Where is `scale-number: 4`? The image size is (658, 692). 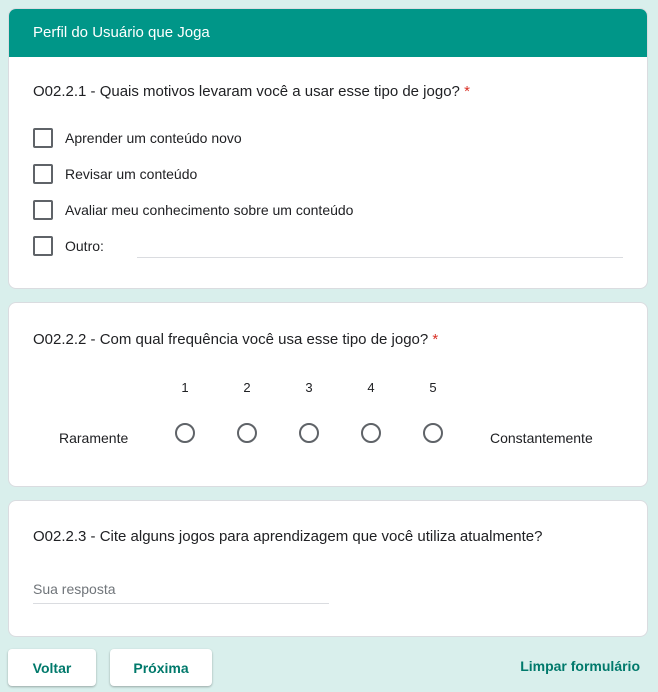
scale-number: 4 is located at coordinates (371, 387).